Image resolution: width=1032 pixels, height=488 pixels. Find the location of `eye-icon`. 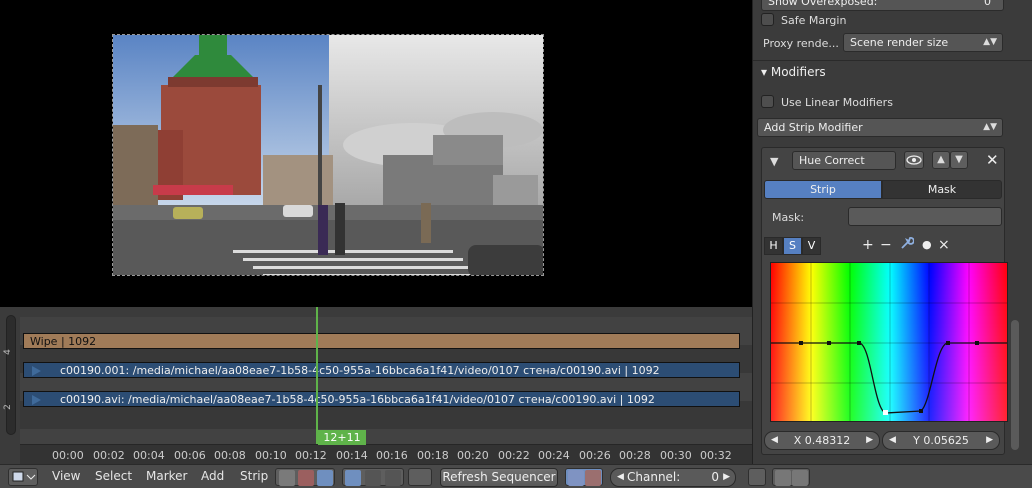

eye-icon is located at coordinates (914, 160).